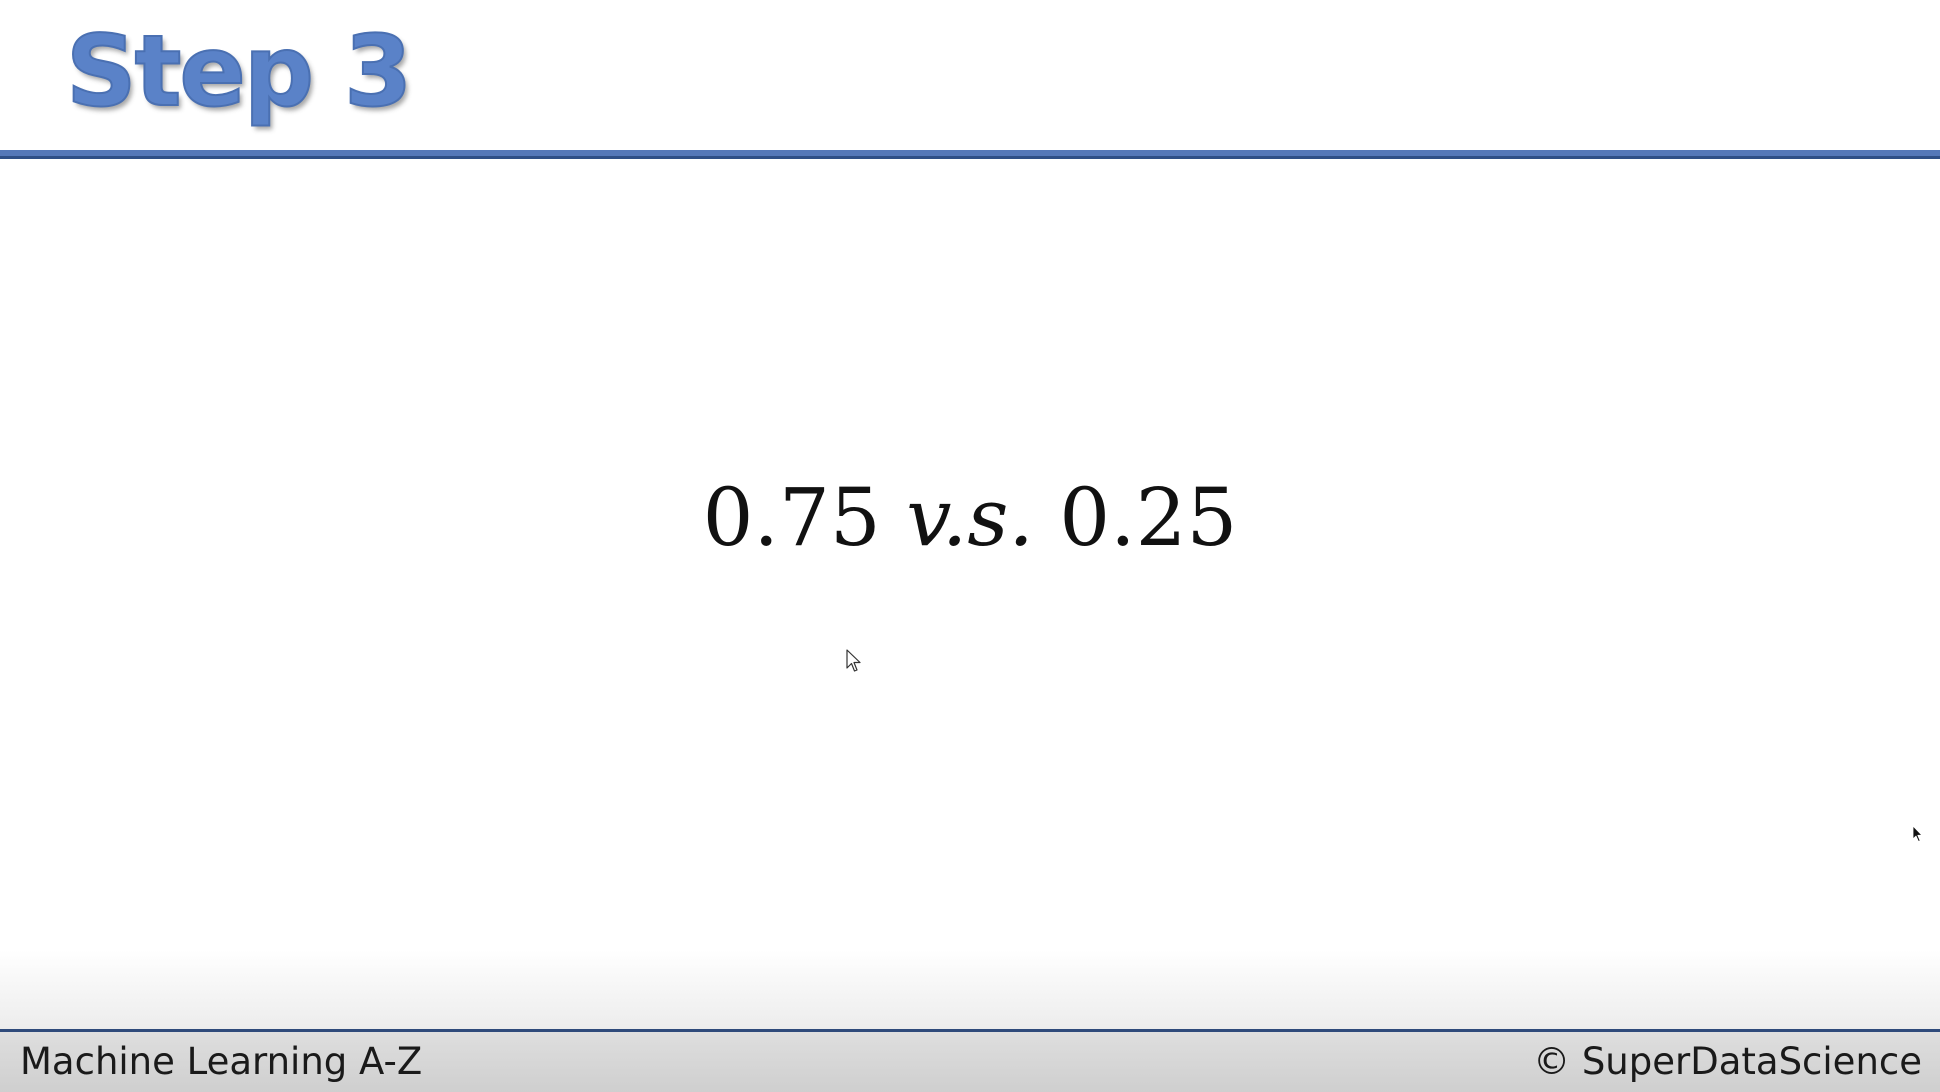 This screenshot has height=1092, width=1940. Describe the element at coordinates (239, 72) in the screenshot. I see `slide-title: Step 3` at that location.